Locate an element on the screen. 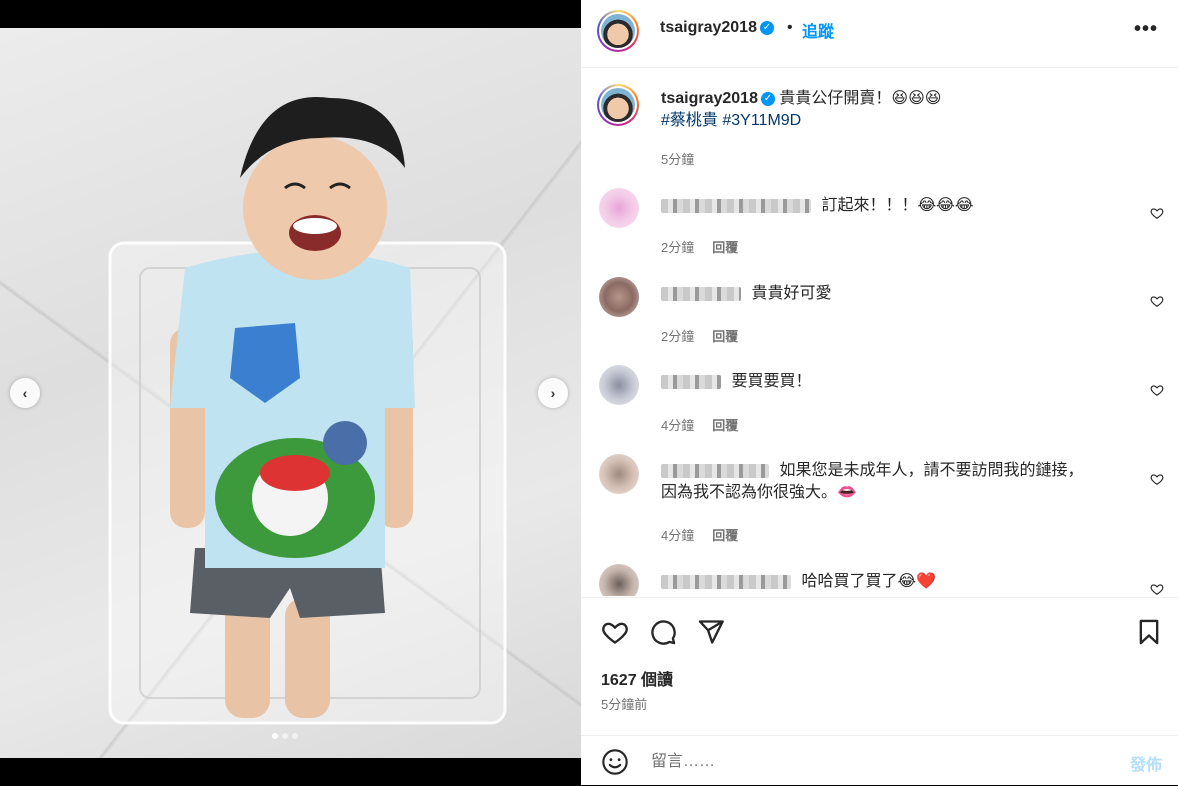 This screenshot has width=1178, height=786. post-caption: tsaigray2018 ✓ 貴貴公仔開賣！😆😆😆 #蔡桃貴 #3Y11M9D is located at coordinates (901, 110).